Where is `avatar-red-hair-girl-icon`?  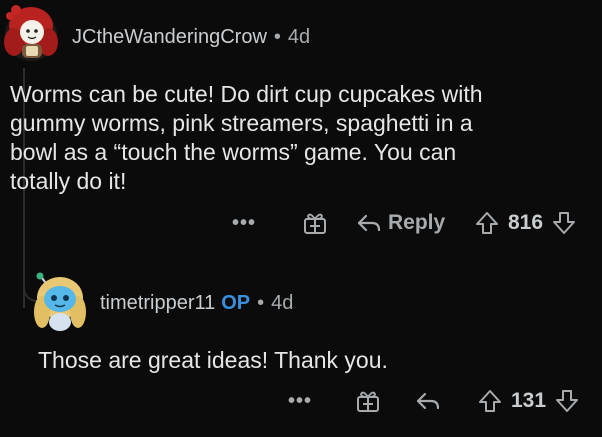
avatar-red-hair-girl-icon is located at coordinates (31, 33).